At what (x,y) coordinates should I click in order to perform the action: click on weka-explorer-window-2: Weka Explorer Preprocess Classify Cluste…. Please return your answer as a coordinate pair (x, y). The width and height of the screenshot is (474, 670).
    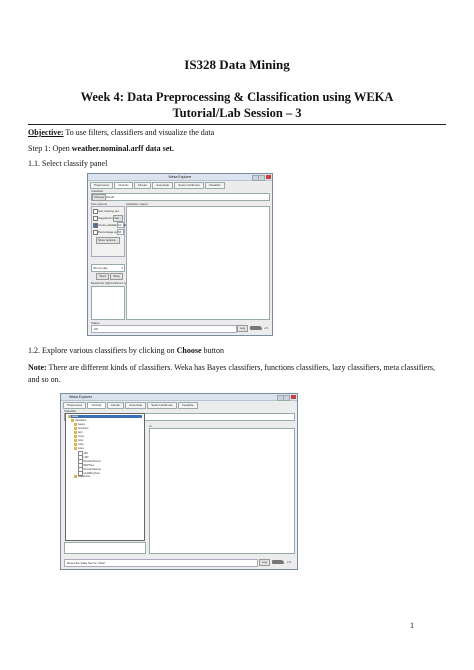
    Looking at the image, I should click on (179, 481).